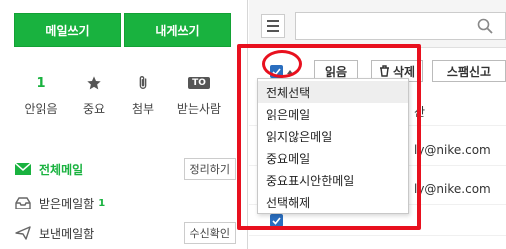 The width and height of the screenshot is (506, 249). What do you see at coordinates (209, 233) in the screenshot?
I see `read-receipt-button: 수신확인` at bounding box center [209, 233].